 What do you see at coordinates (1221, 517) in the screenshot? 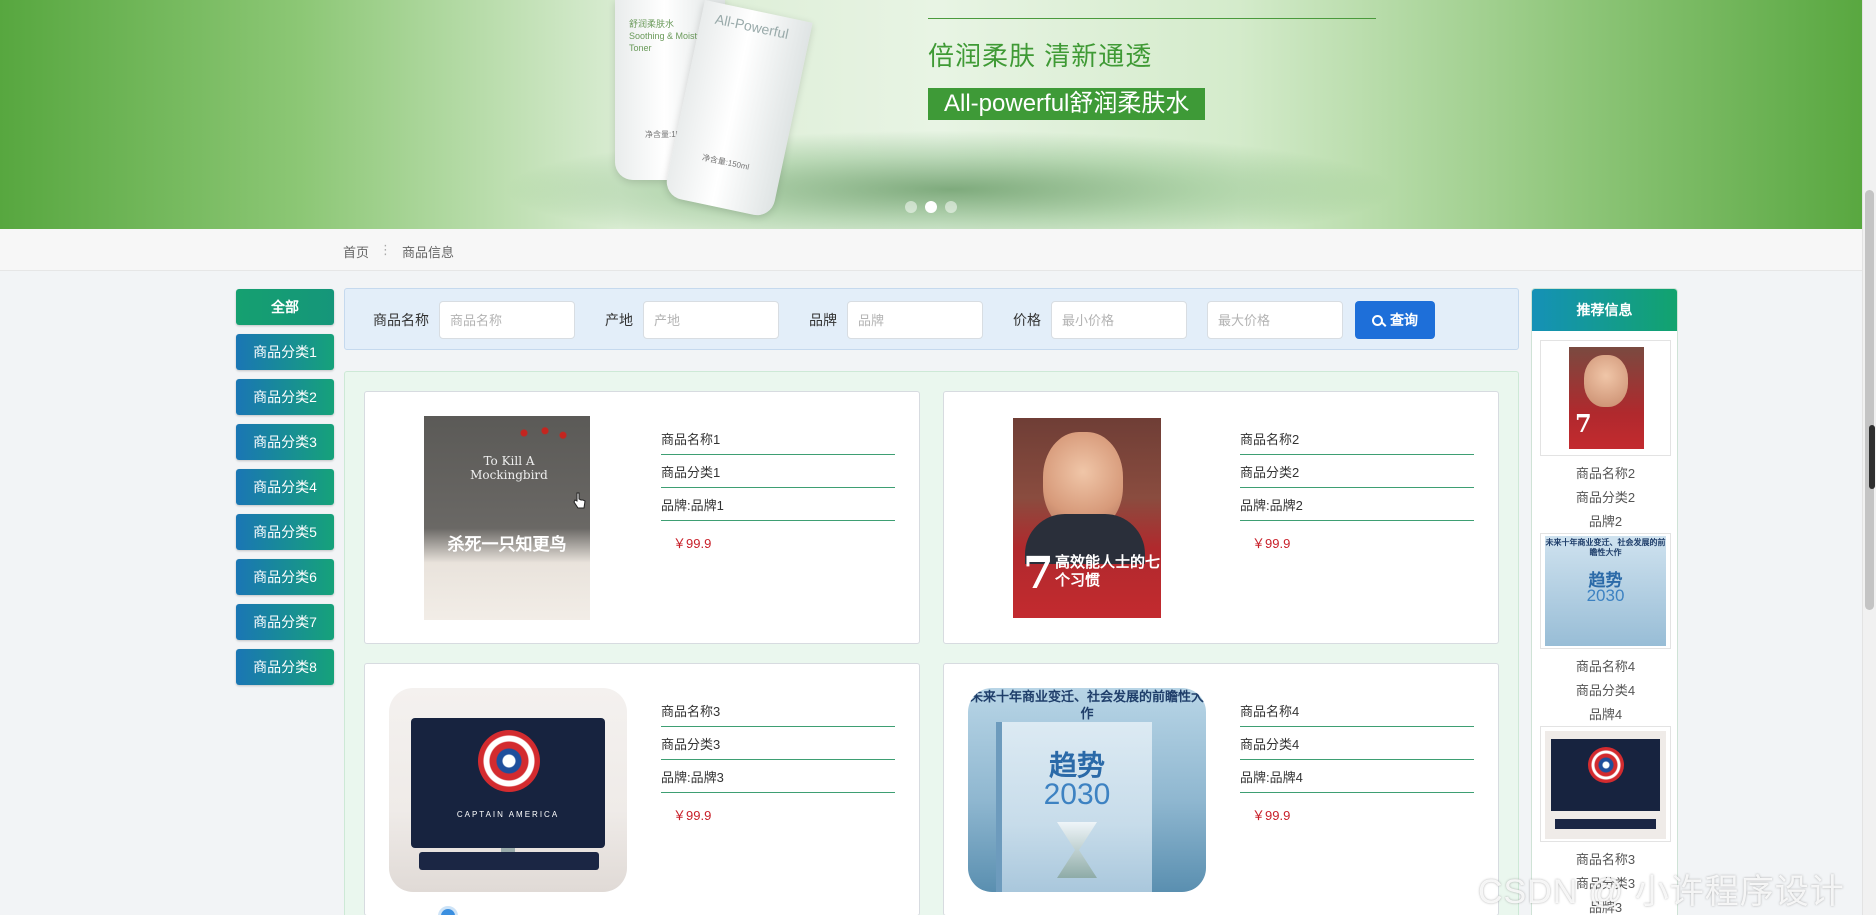
I see `product-card-2: 7 高效能人士的七个习惯 商品名称2 商品分类2 品牌:品牌2 ￥99.9` at bounding box center [1221, 517].